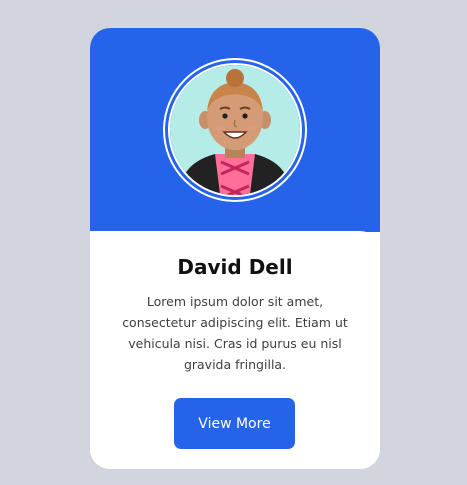 The image size is (467, 485). What do you see at coordinates (235, 267) in the screenshot?
I see `profile-name: David Dell` at bounding box center [235, 267].